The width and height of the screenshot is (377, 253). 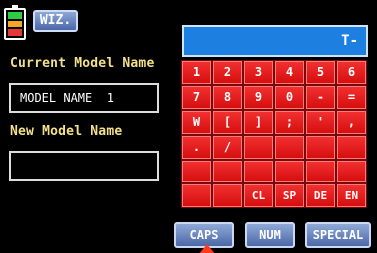 What do you see at coordinates (227, 147) in the screenshot?
I see `key-19: /` at bounding box center [227, 147].